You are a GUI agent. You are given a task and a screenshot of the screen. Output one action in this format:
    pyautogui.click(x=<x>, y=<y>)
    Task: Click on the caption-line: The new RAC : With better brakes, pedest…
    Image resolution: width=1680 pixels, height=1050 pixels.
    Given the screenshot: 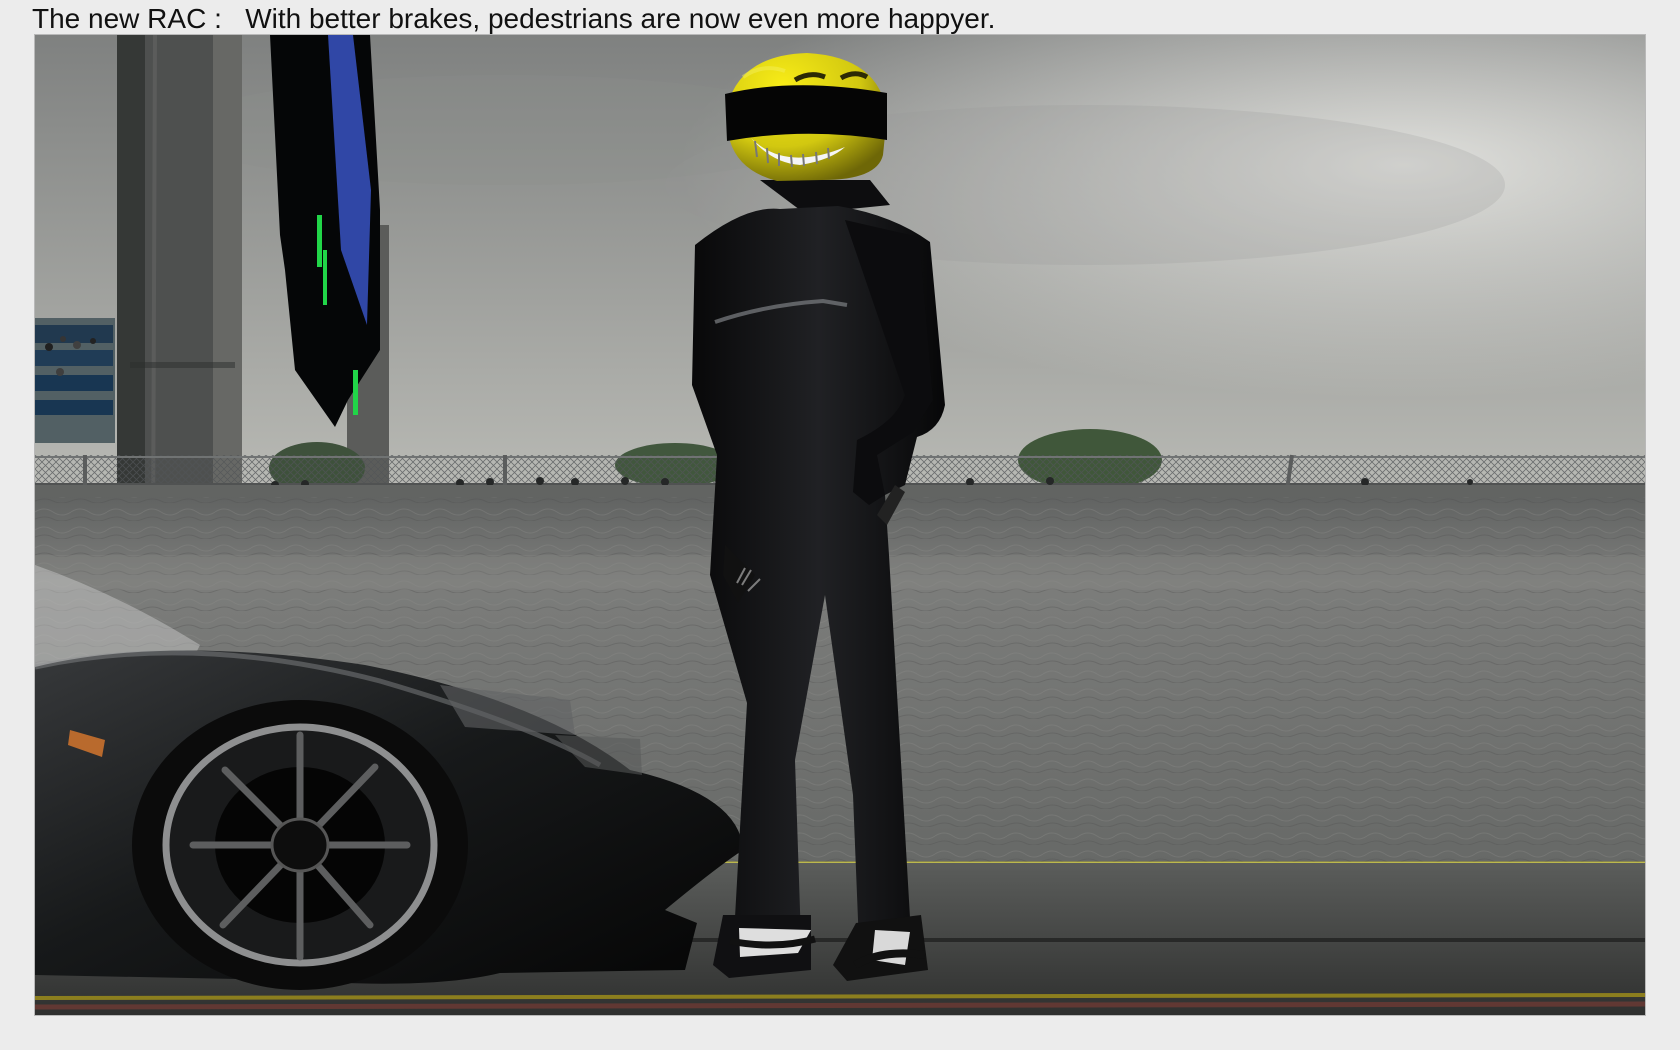 What is the action you would take?
    pyautogui.click(x=513, y=19)
    